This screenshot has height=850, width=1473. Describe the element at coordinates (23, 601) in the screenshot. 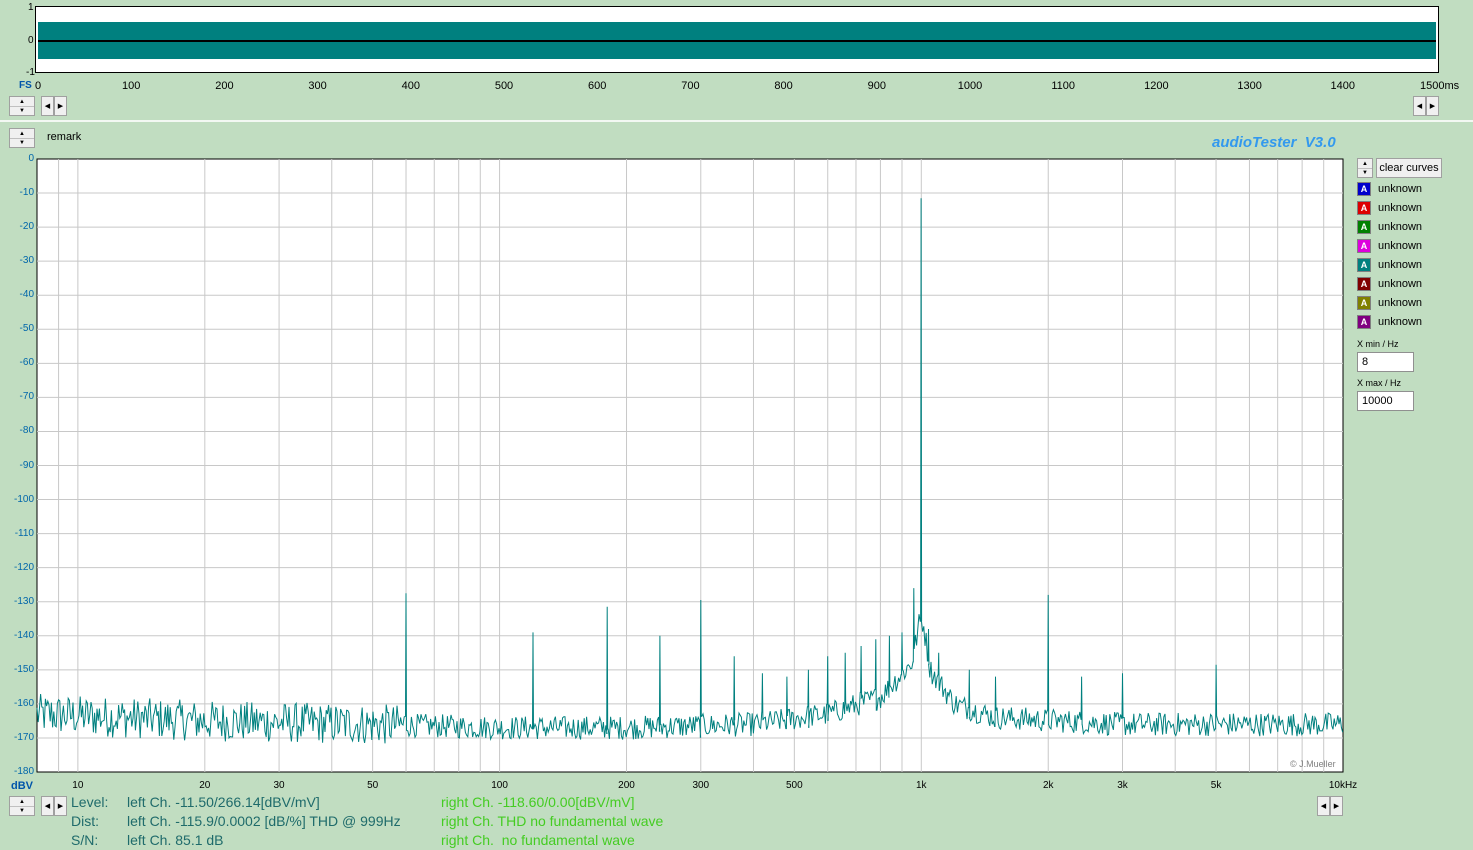

I see `y-tick-label: -130` at that location.